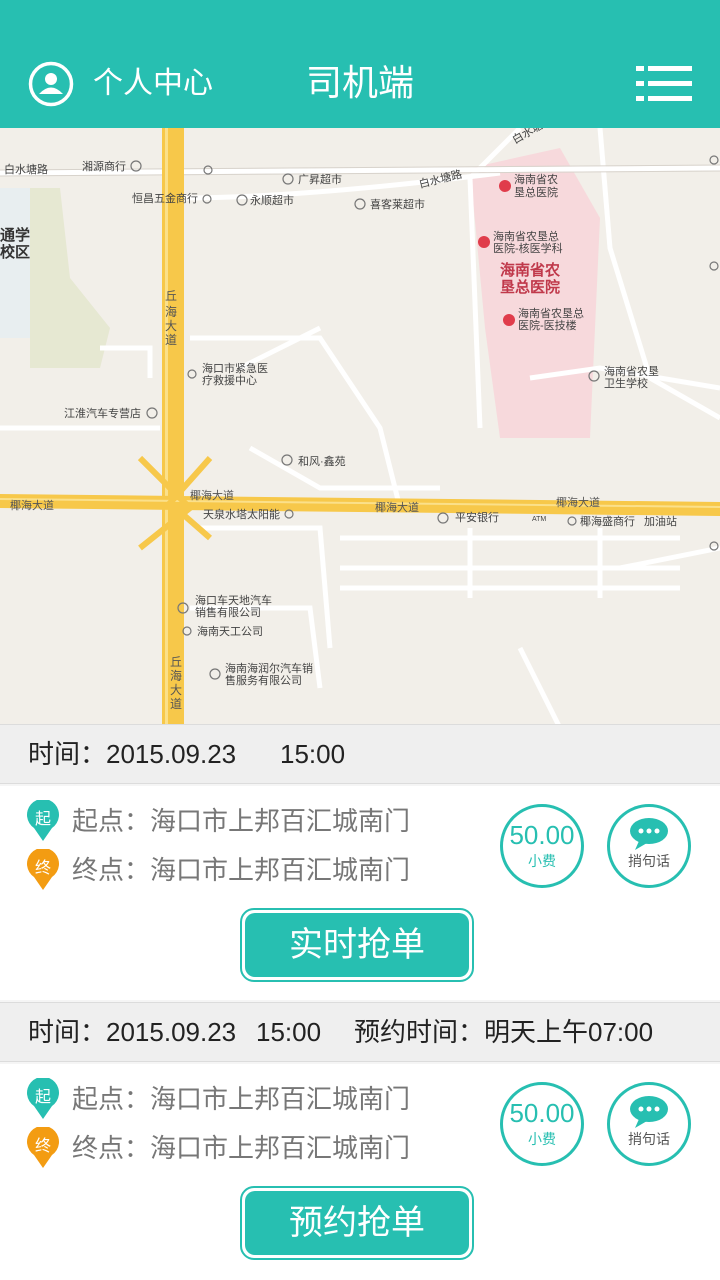 This screenshot has width=720, height=1280. I want to click on map-label-poi: ATM, so click(539, 519).